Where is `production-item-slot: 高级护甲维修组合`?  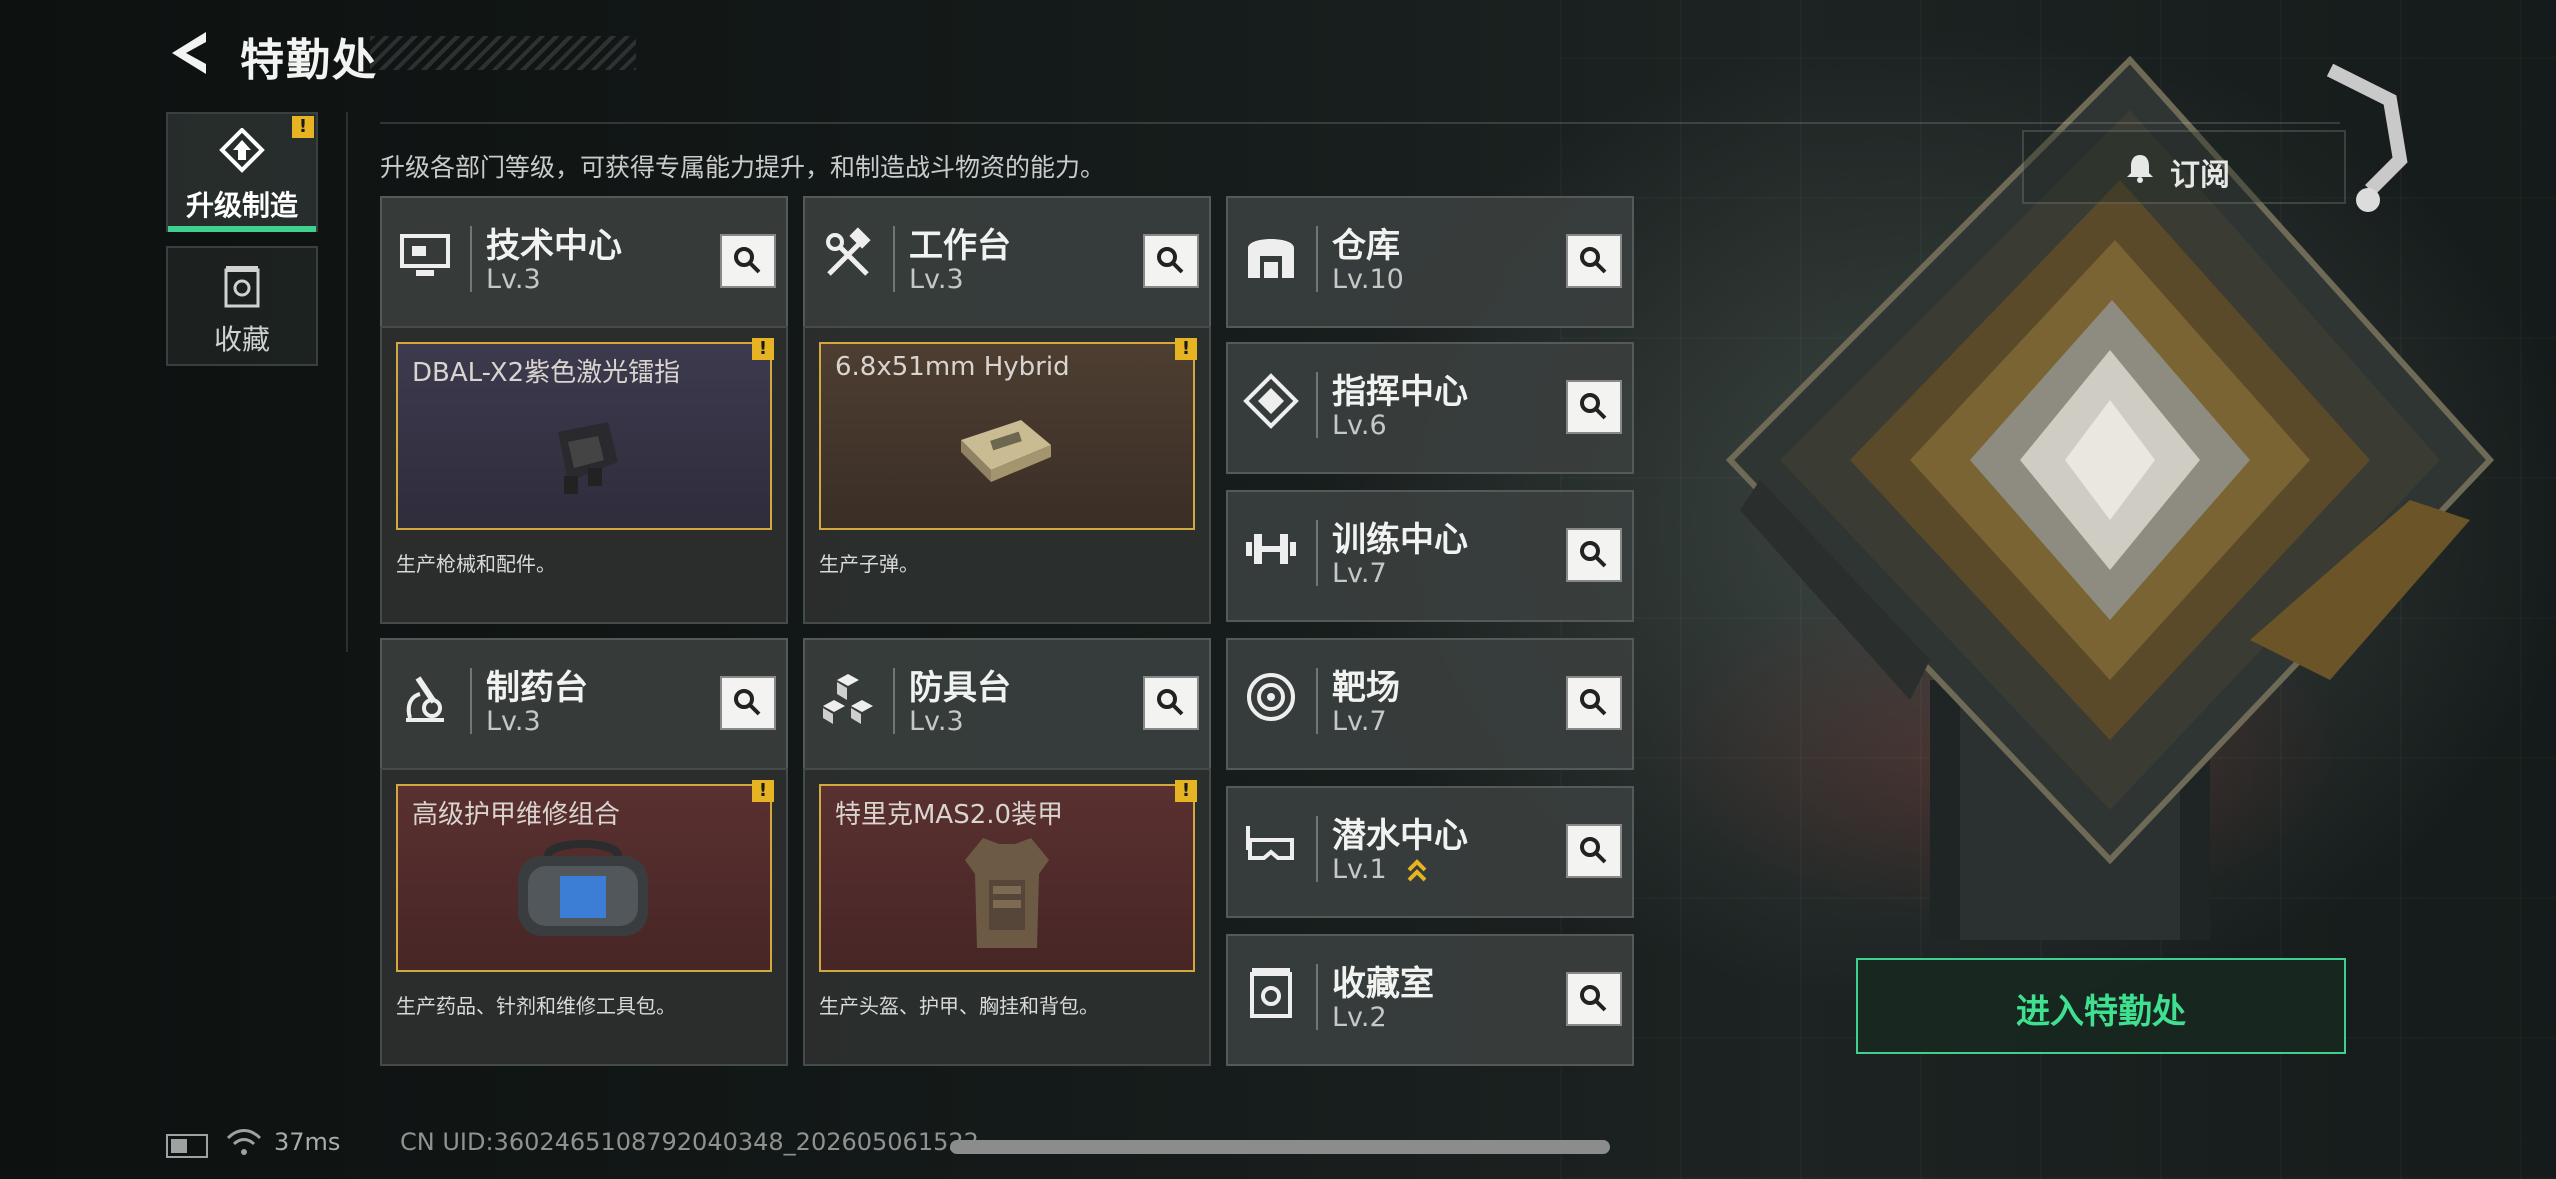 production-item-slot: 高级护甲维修组合 is located at coordinates (584, 878).